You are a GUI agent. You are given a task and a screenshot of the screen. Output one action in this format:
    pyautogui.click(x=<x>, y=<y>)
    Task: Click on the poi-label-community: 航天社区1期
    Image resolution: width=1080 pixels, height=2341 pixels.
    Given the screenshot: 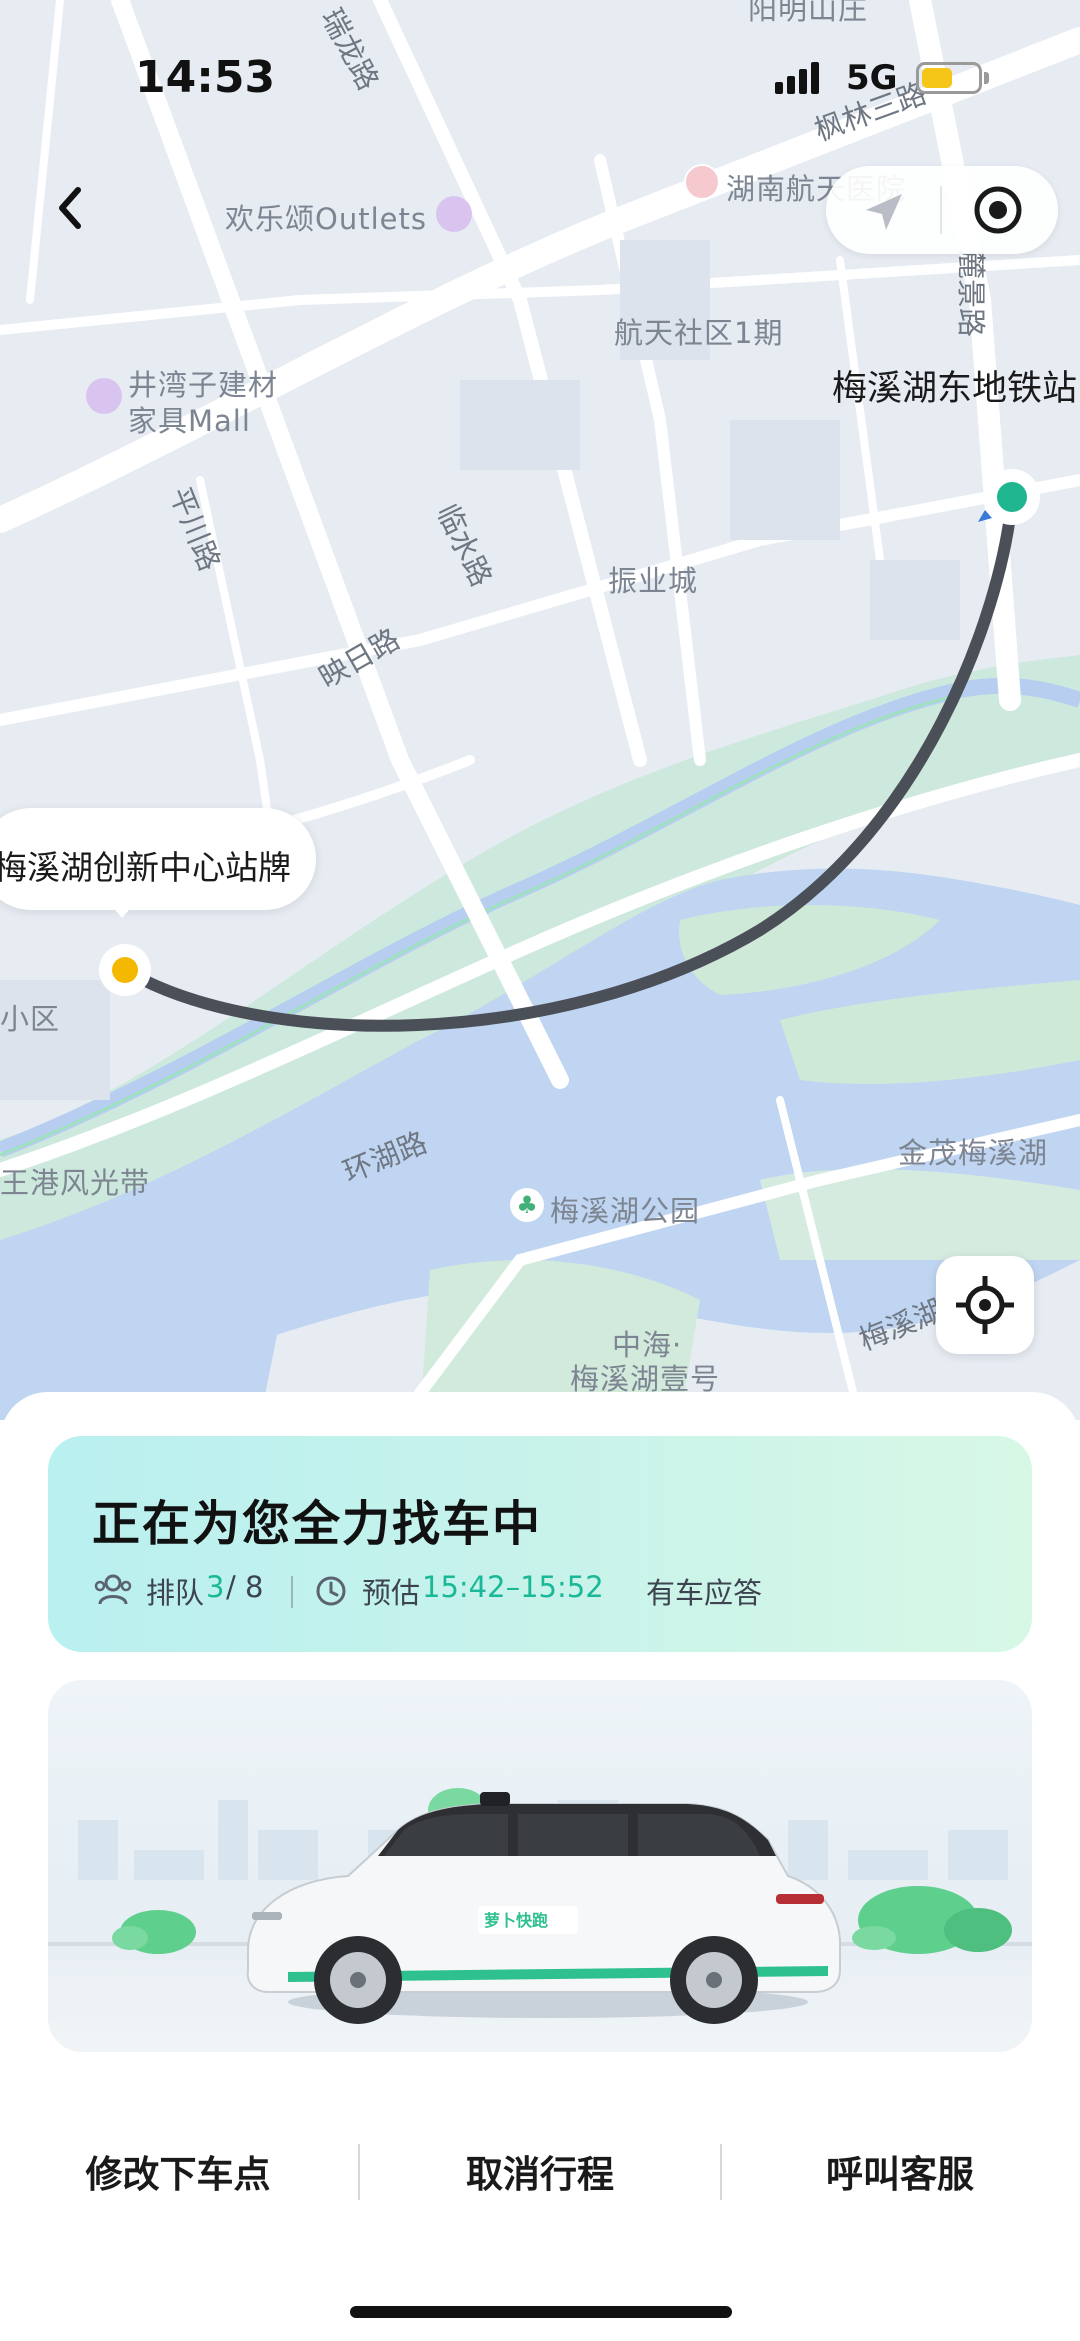 What is the action you would take?
    pyautogui.click(x=699, y=333)
    